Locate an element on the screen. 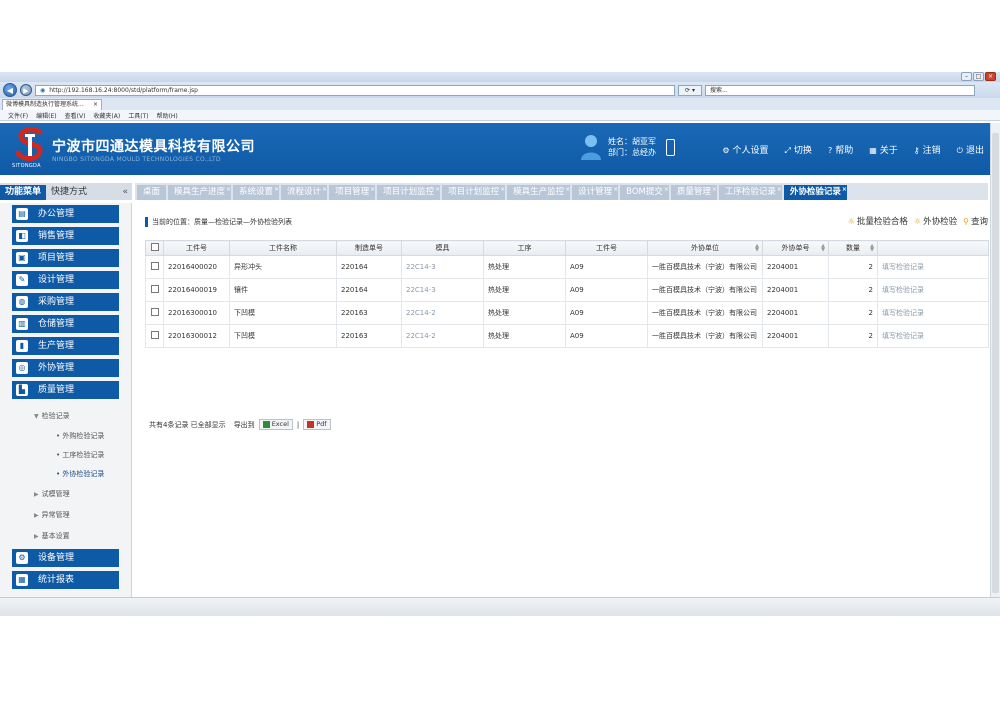 Image resolution: width=1000 pixels, height=714 pixels. sidebar-item-quality: ▙ 质量管理 is located at coordinates (65, 390).